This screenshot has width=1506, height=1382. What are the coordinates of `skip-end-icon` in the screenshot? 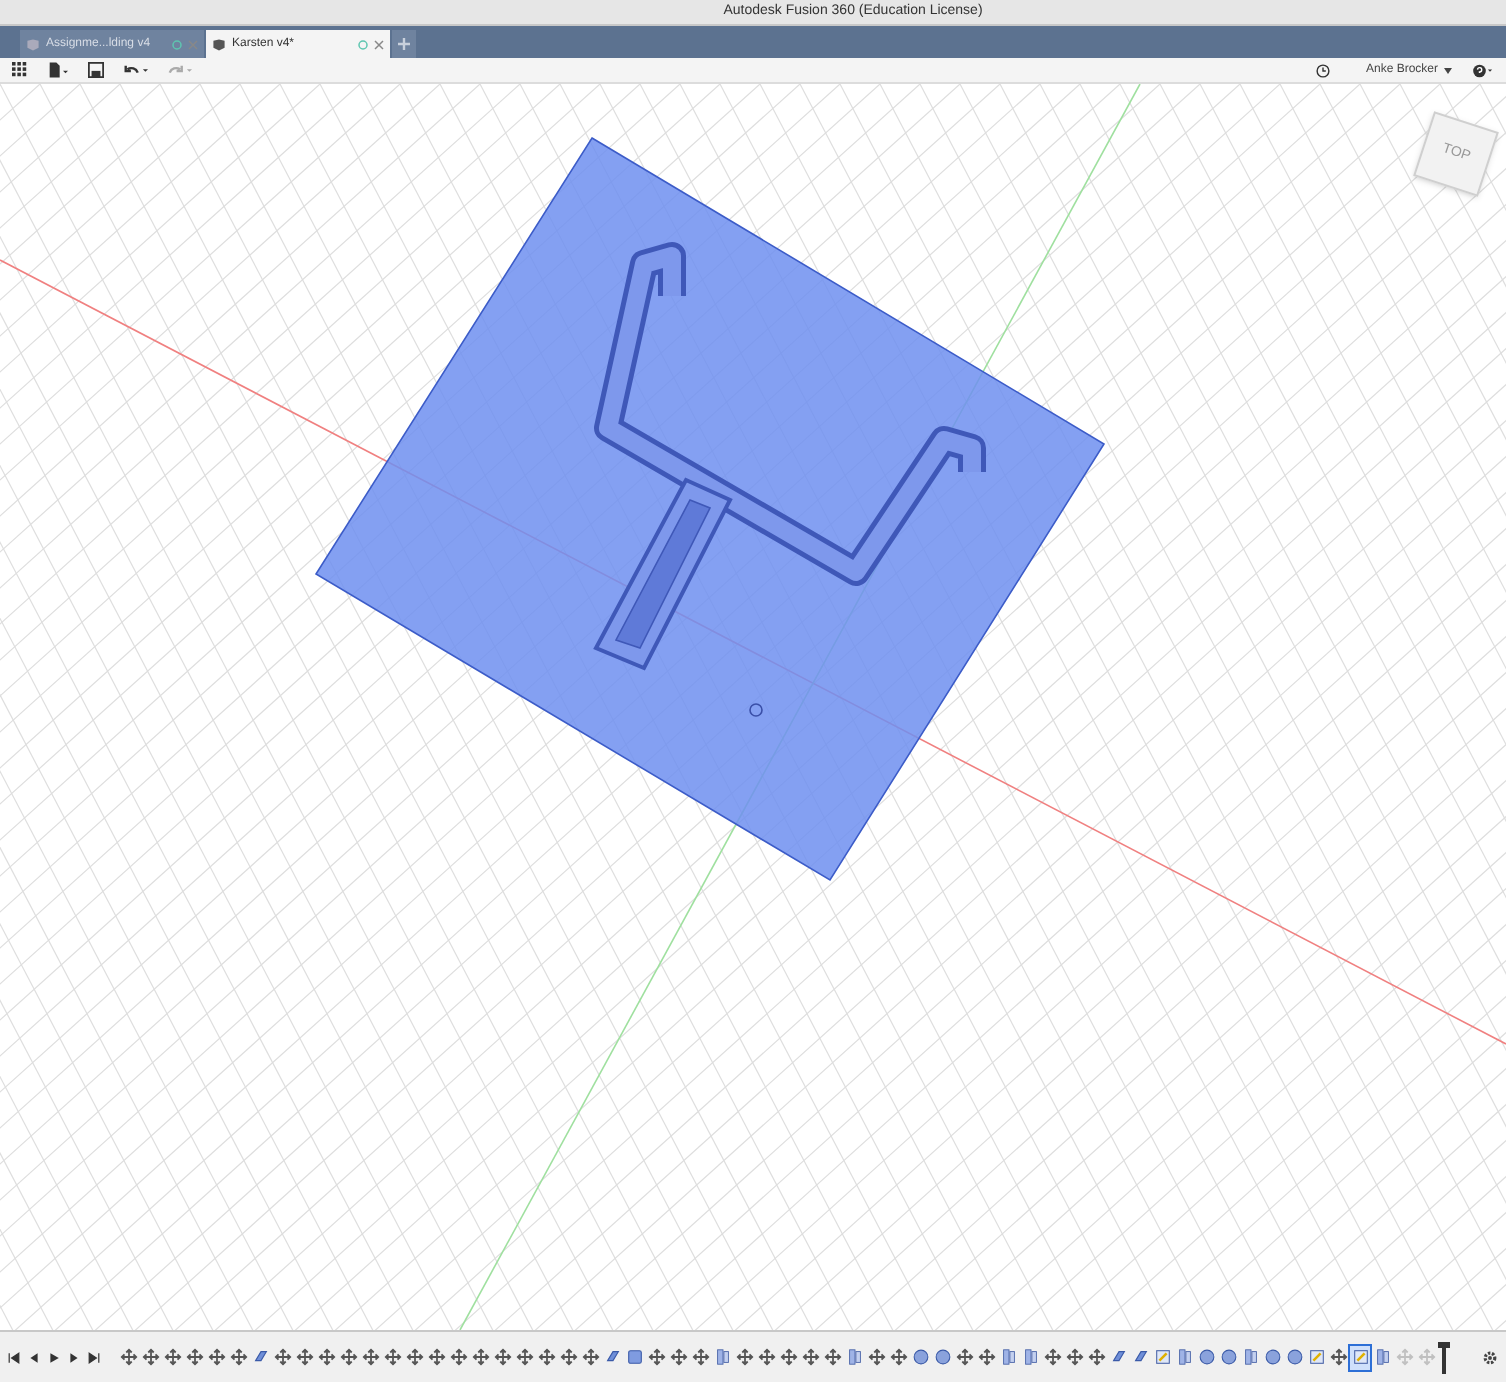 It's located at (94, 1357).